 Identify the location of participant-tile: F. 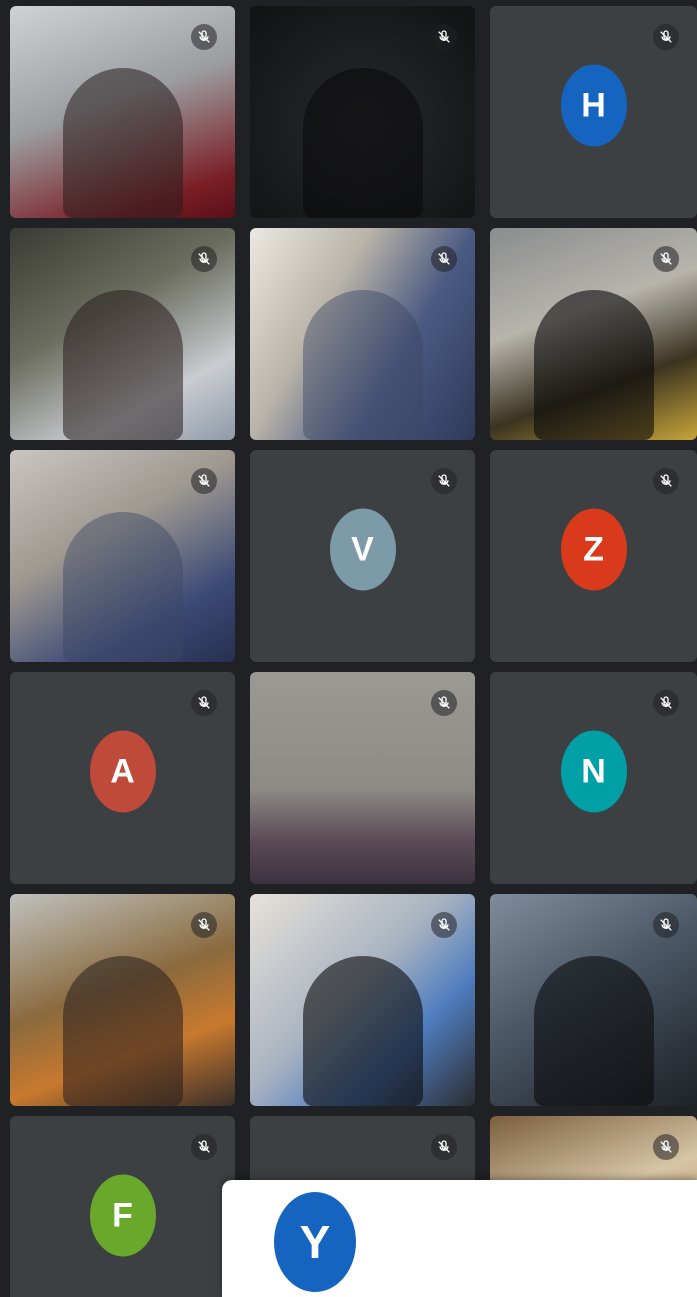
(122, 1206).